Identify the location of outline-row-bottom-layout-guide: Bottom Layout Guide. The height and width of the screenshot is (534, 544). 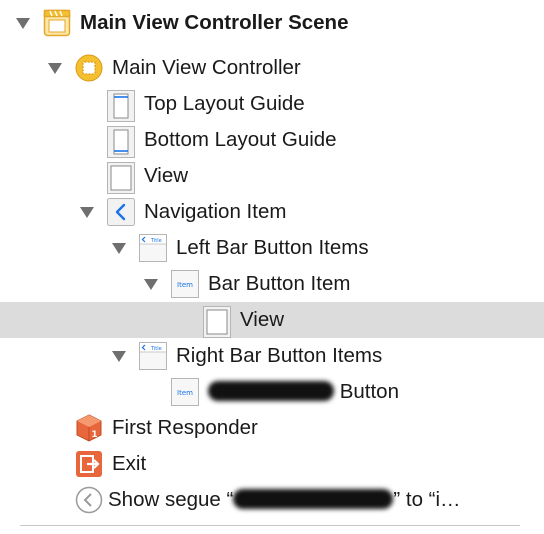
(272, 140).